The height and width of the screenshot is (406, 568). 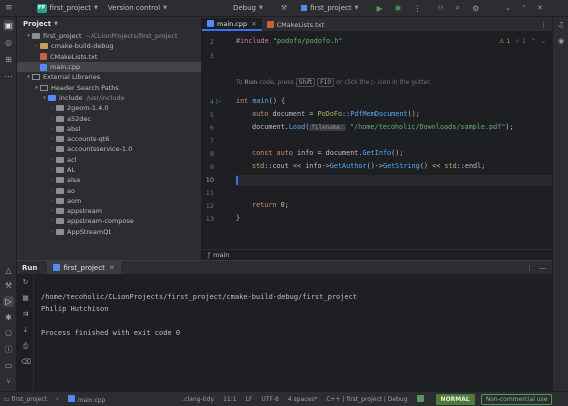 What do you see at coordinates (109, 24) in the screenshot?
I see `project-panel-header: Project ▼` at bounding box center [109, 24].